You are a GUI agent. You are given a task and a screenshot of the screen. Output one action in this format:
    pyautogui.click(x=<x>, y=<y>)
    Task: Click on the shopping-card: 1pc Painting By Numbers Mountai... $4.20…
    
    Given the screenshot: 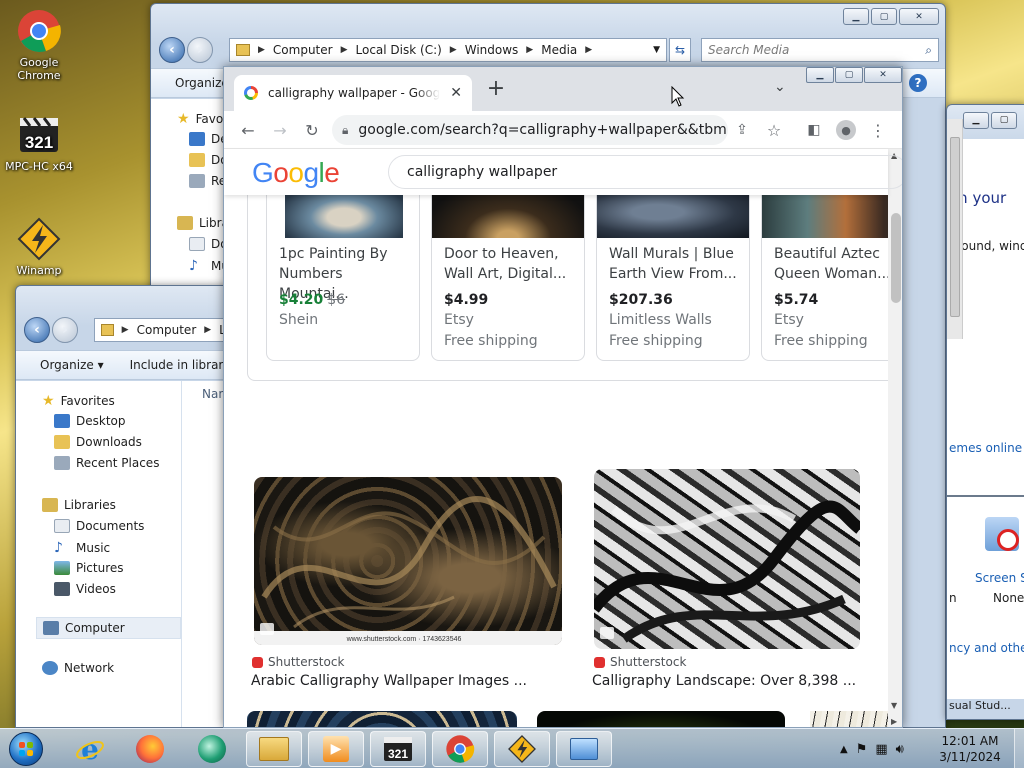 What is the action you would take?
    pyautogui.click(x=343, y=278)
    